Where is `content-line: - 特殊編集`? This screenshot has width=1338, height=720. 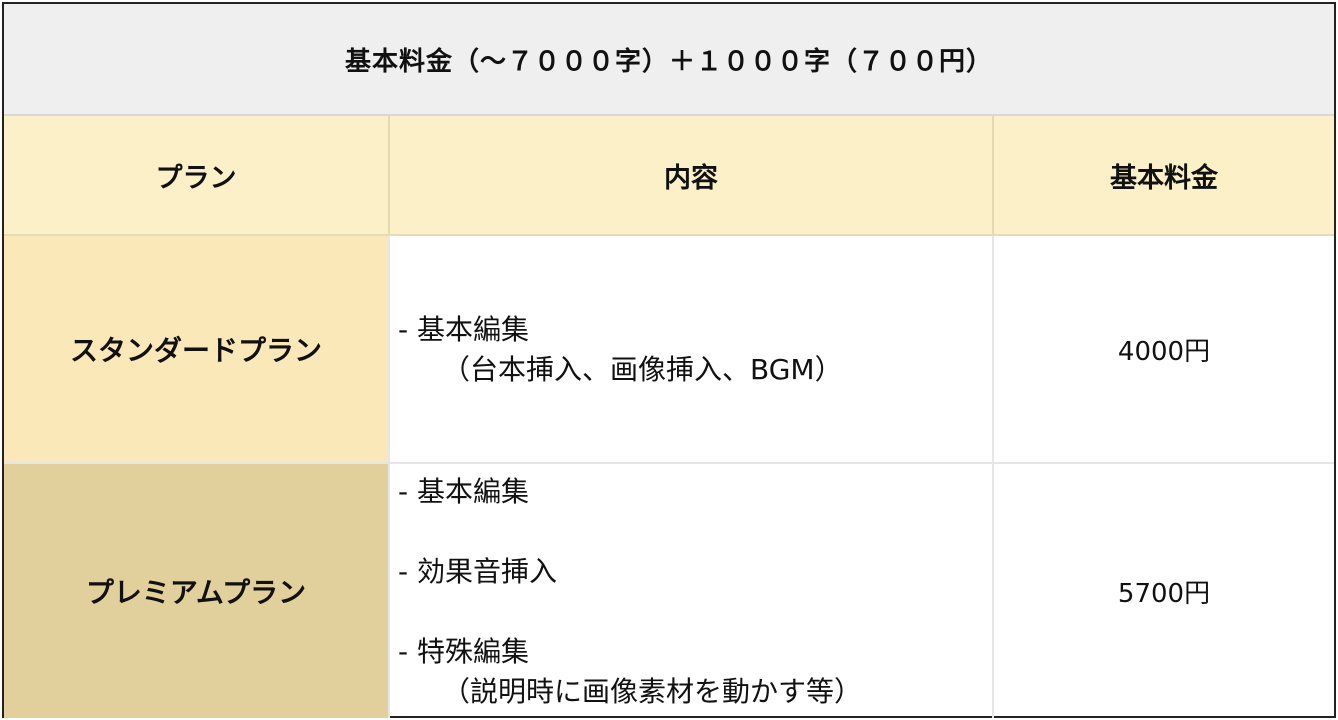 content-line: - 特殊編集 is located at coordinates (464, 651).